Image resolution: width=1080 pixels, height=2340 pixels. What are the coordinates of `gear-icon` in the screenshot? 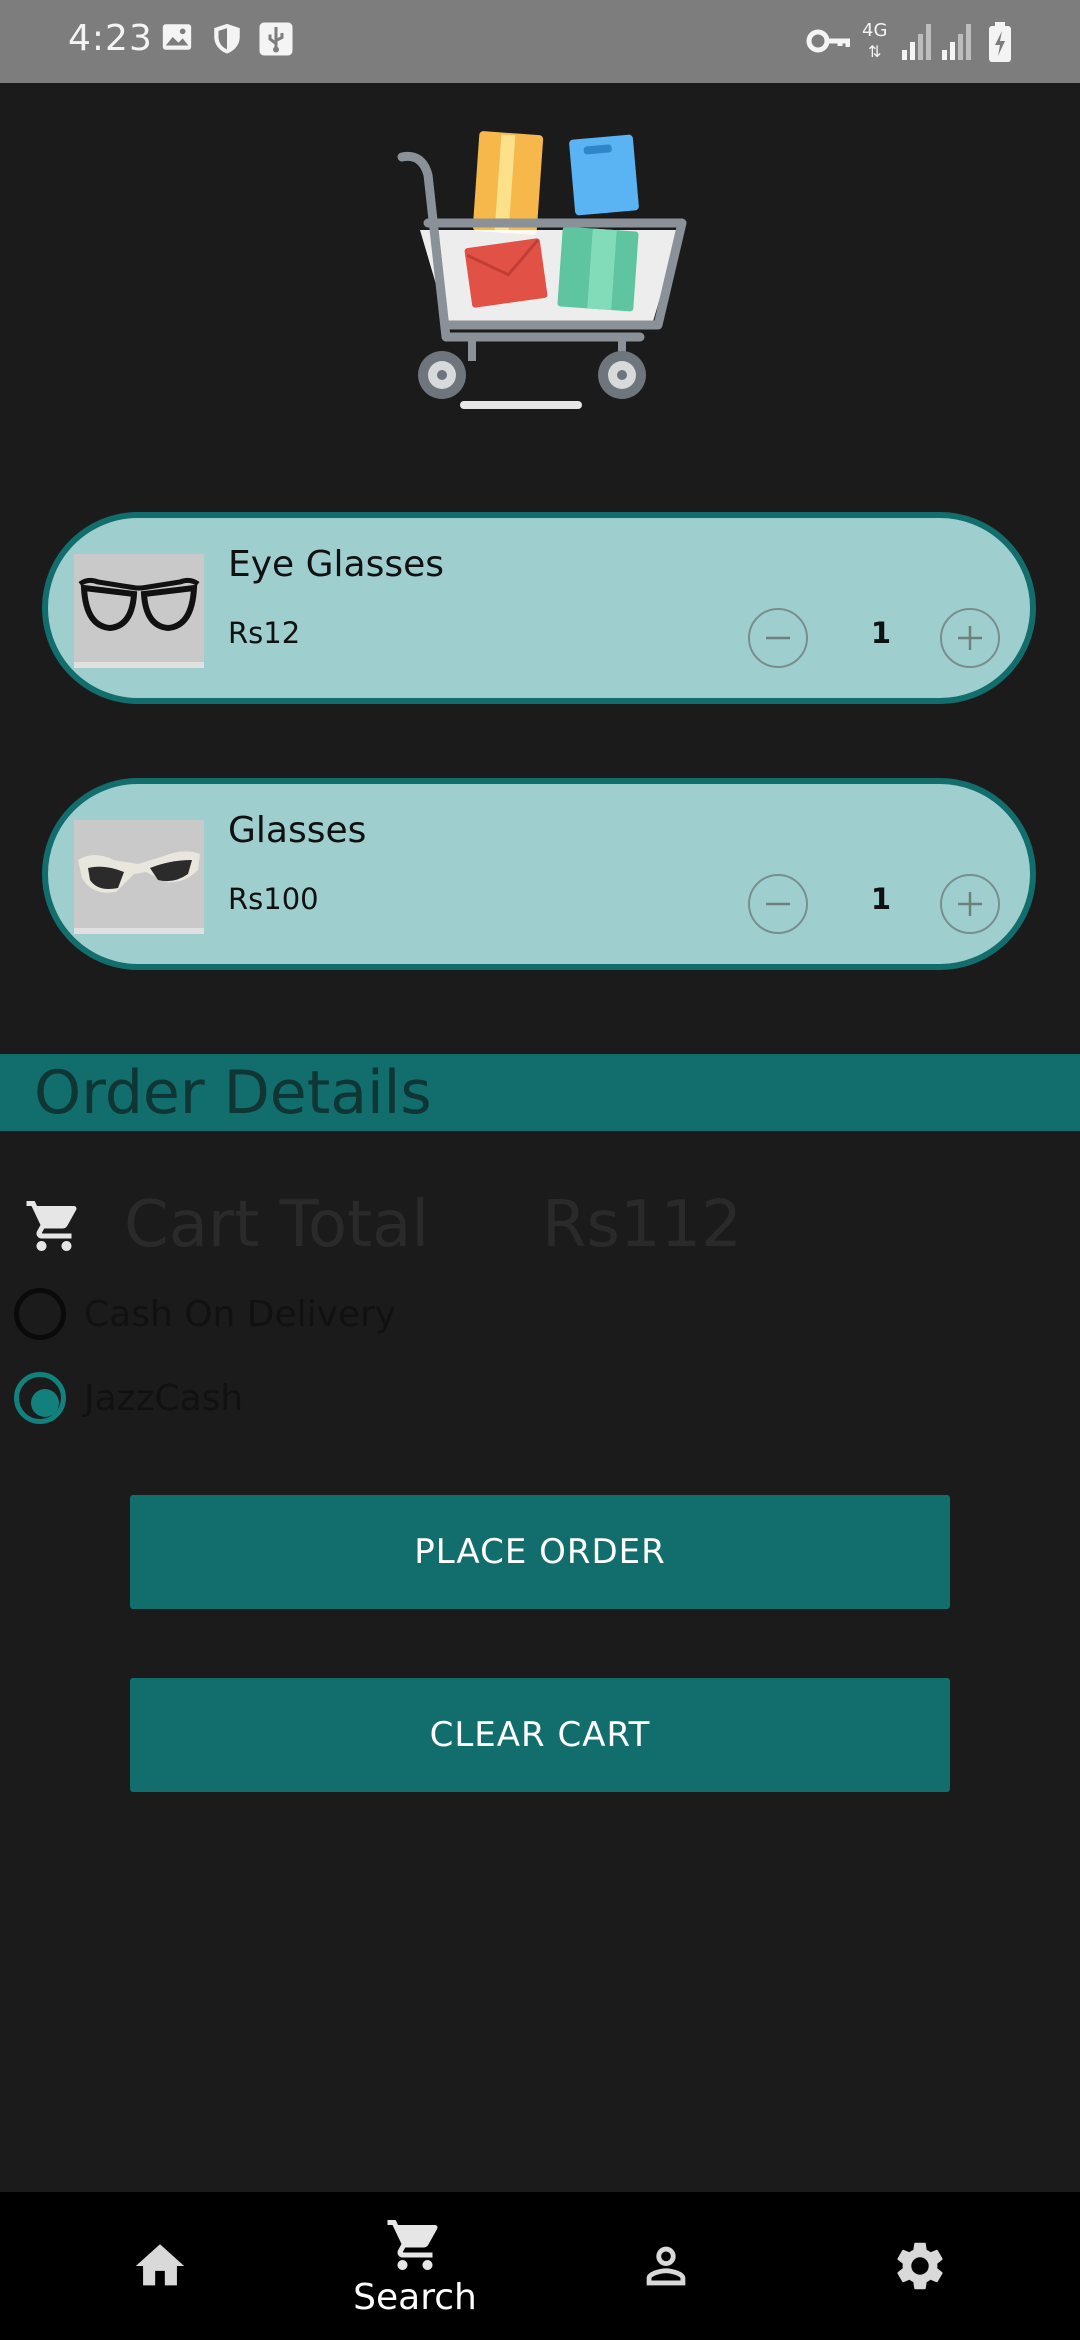 It's located at (920, 2266).